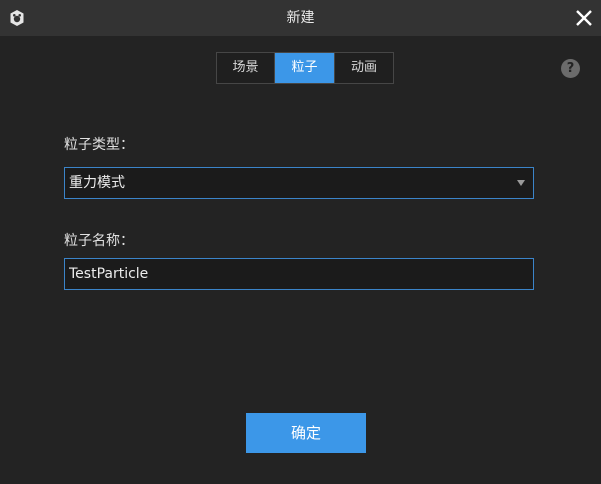  I want to click on particle-name-input, so click(299, 274).